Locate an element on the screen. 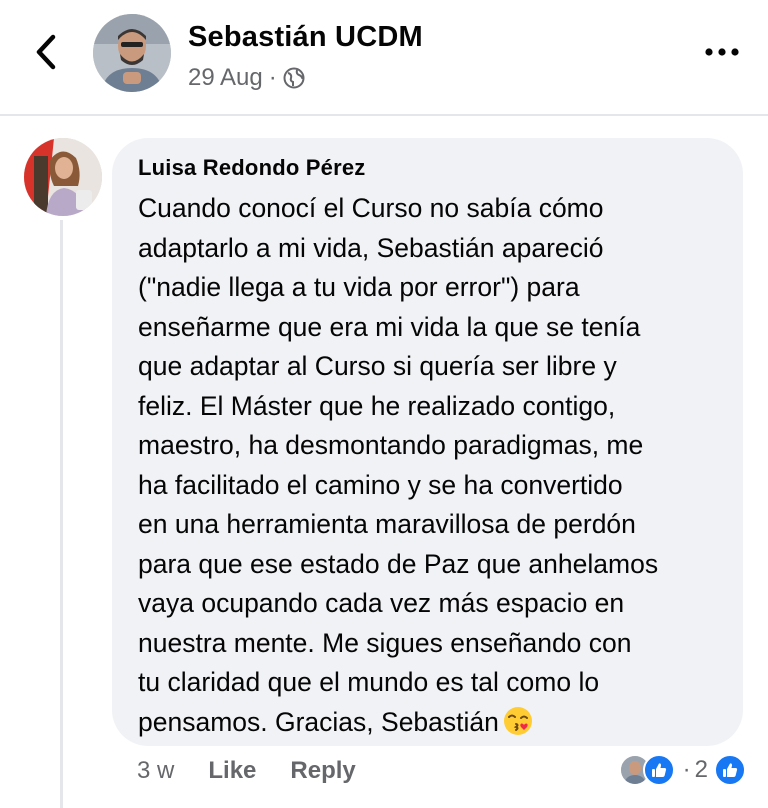  comment-time: 3 w is located at coordinates (155, 771).